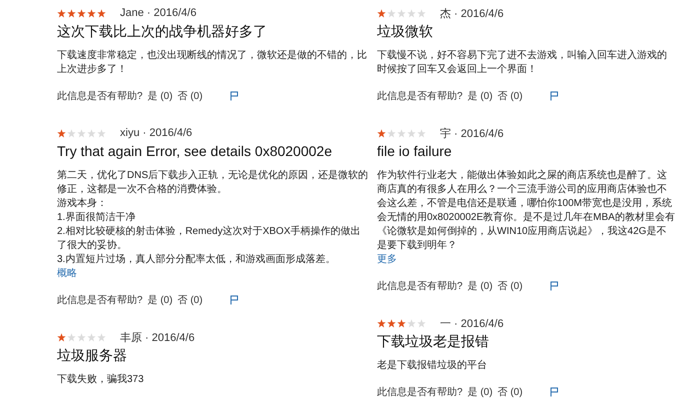 This screenshot has width=690, height=403. I want to click on review-author-date: 丰原 · 2016/4/6, so click(157, 337).